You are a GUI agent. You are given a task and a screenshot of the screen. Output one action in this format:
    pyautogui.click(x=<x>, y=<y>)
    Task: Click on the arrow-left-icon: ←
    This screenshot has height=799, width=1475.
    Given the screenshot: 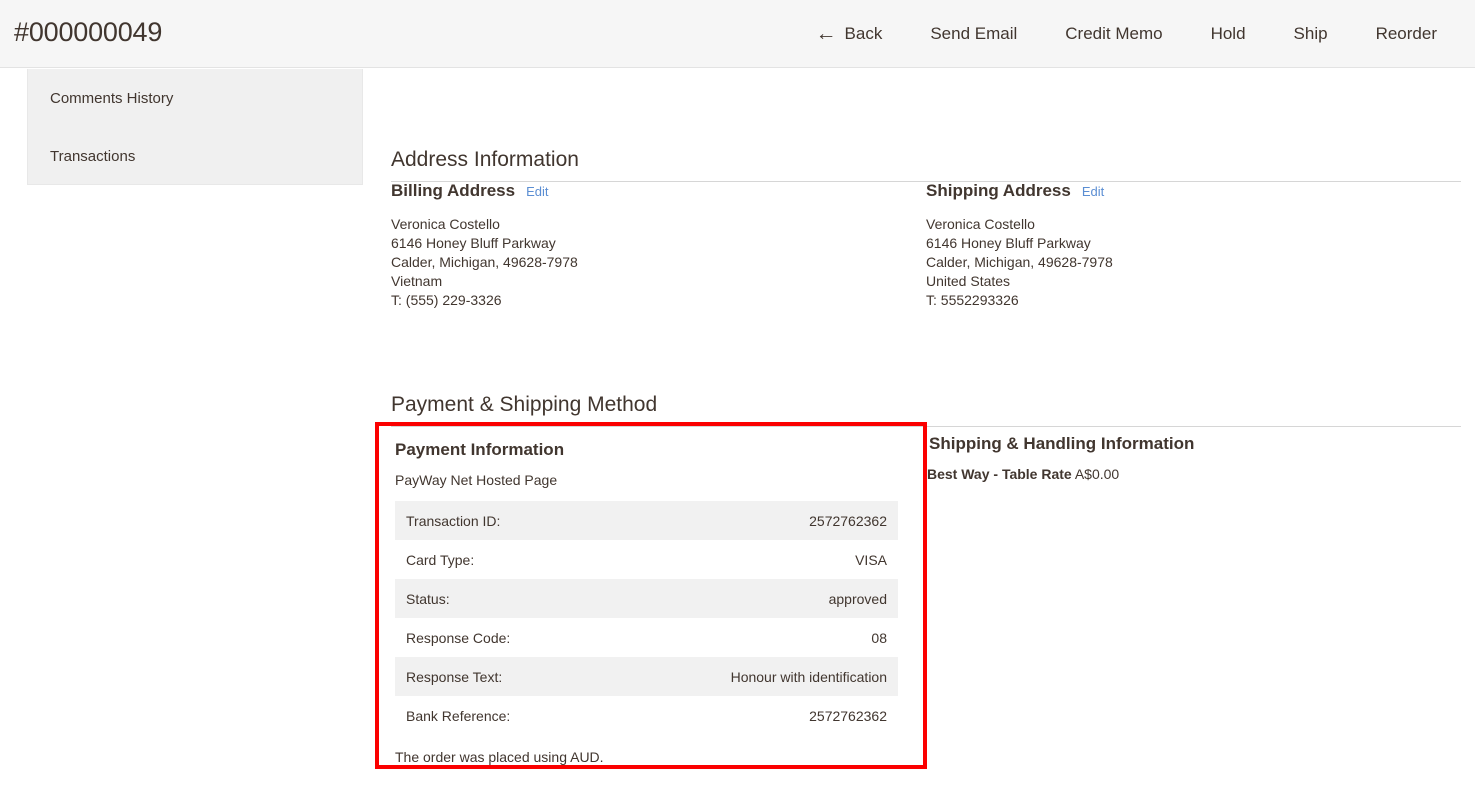 What is the action you would take?
    pyautogui.click(x=826, y=33)
    